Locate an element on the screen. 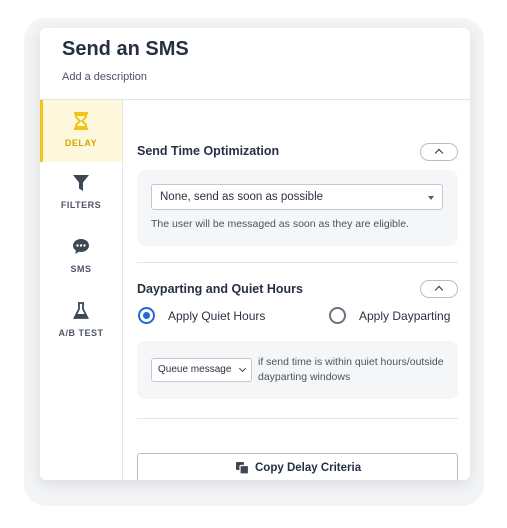 The width and height of the screenshot is (507, 528). sidebar-item-label: FILTERS is located at coordinates (81, 205).